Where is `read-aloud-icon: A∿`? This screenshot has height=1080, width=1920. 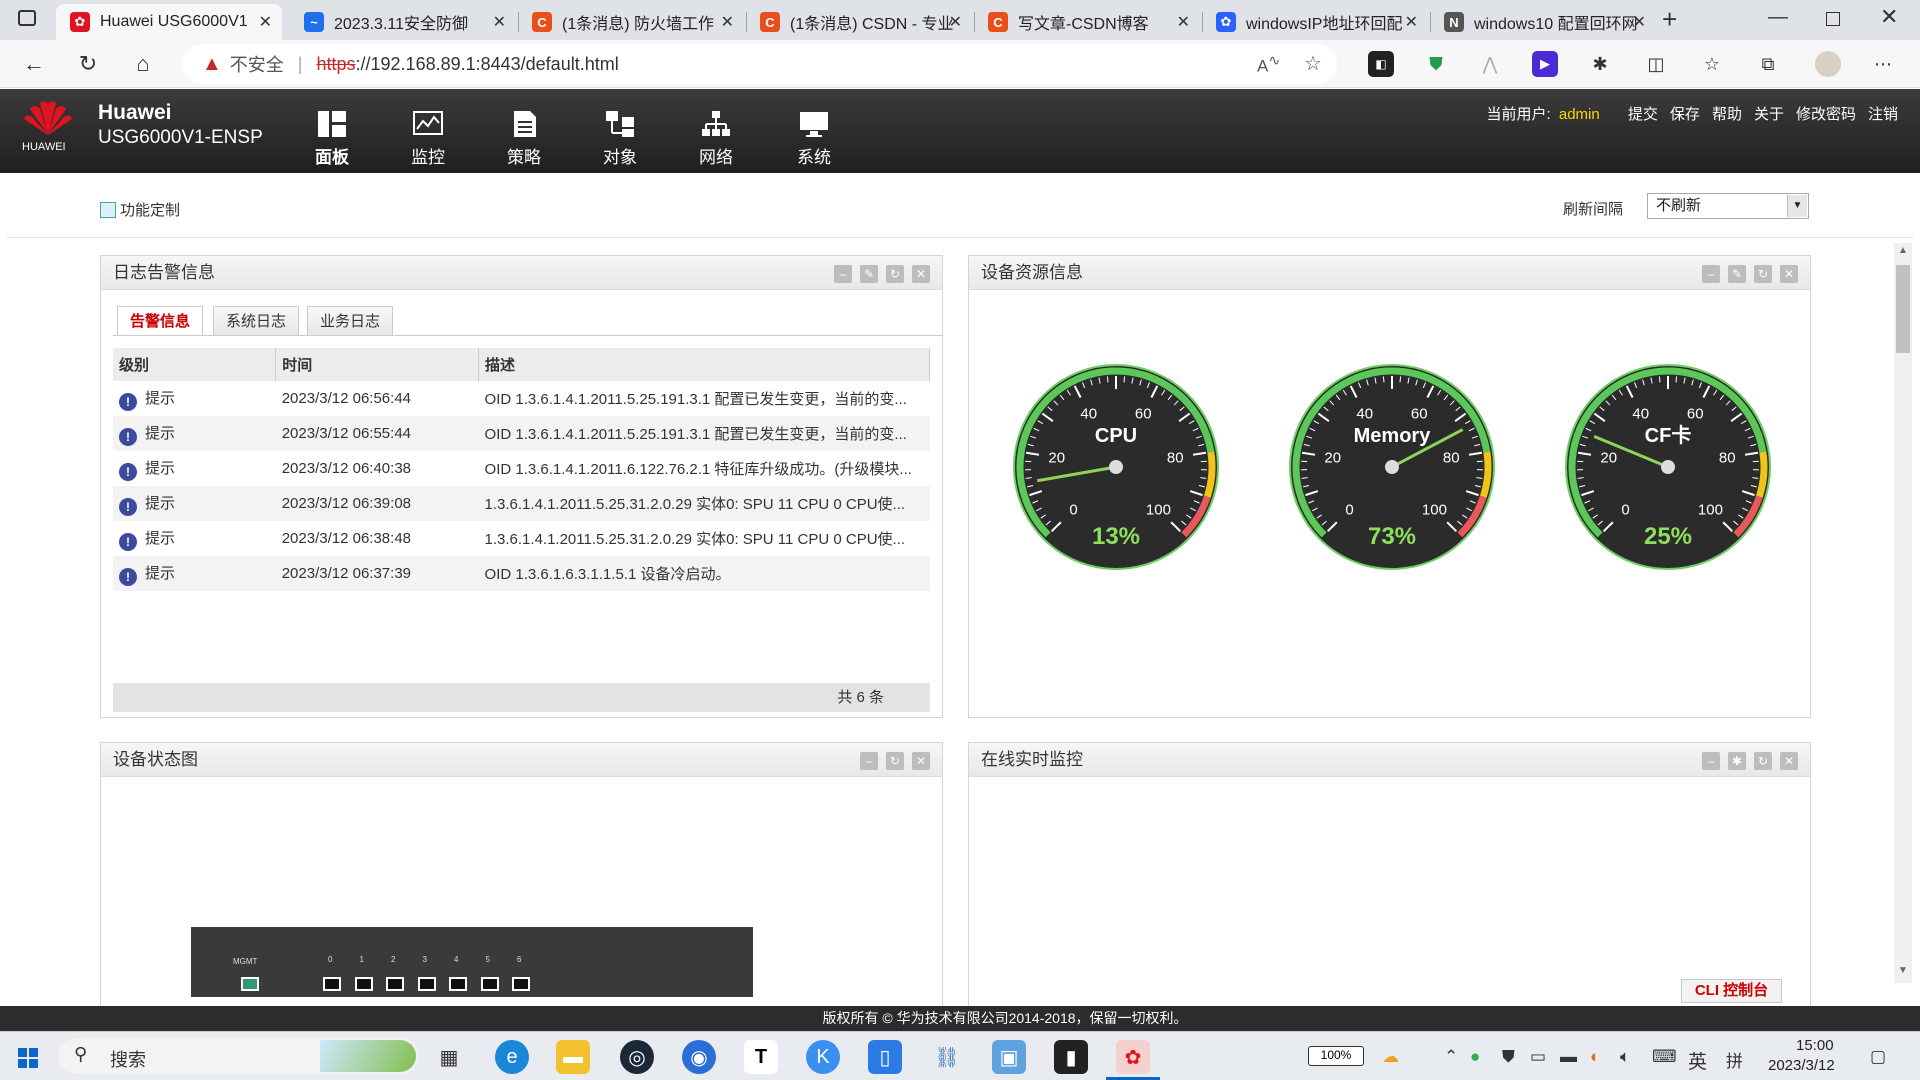 read-aloud-icon: A∿ is located at coordinates (1268, 65).